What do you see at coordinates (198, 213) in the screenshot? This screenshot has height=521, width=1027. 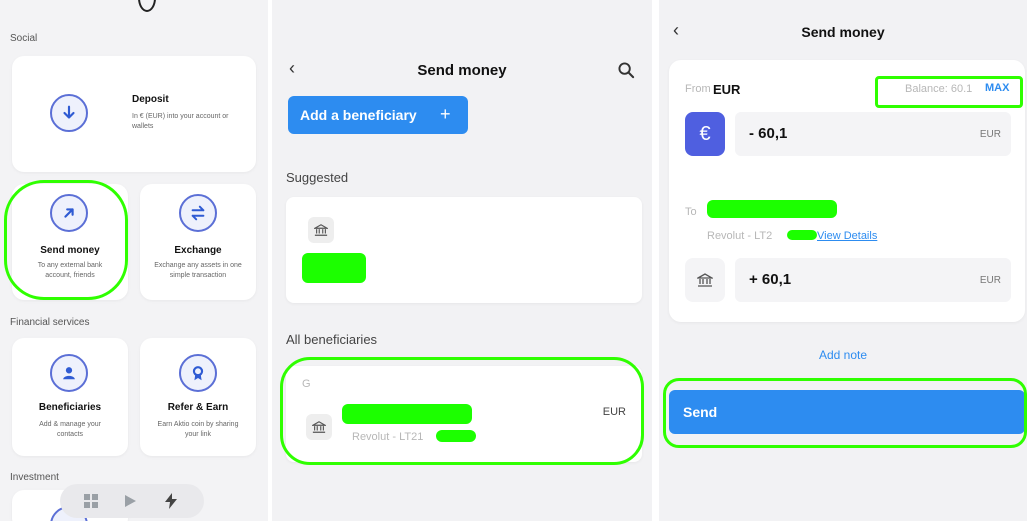 I see `swap-icon` at bounding box center [198, 213].